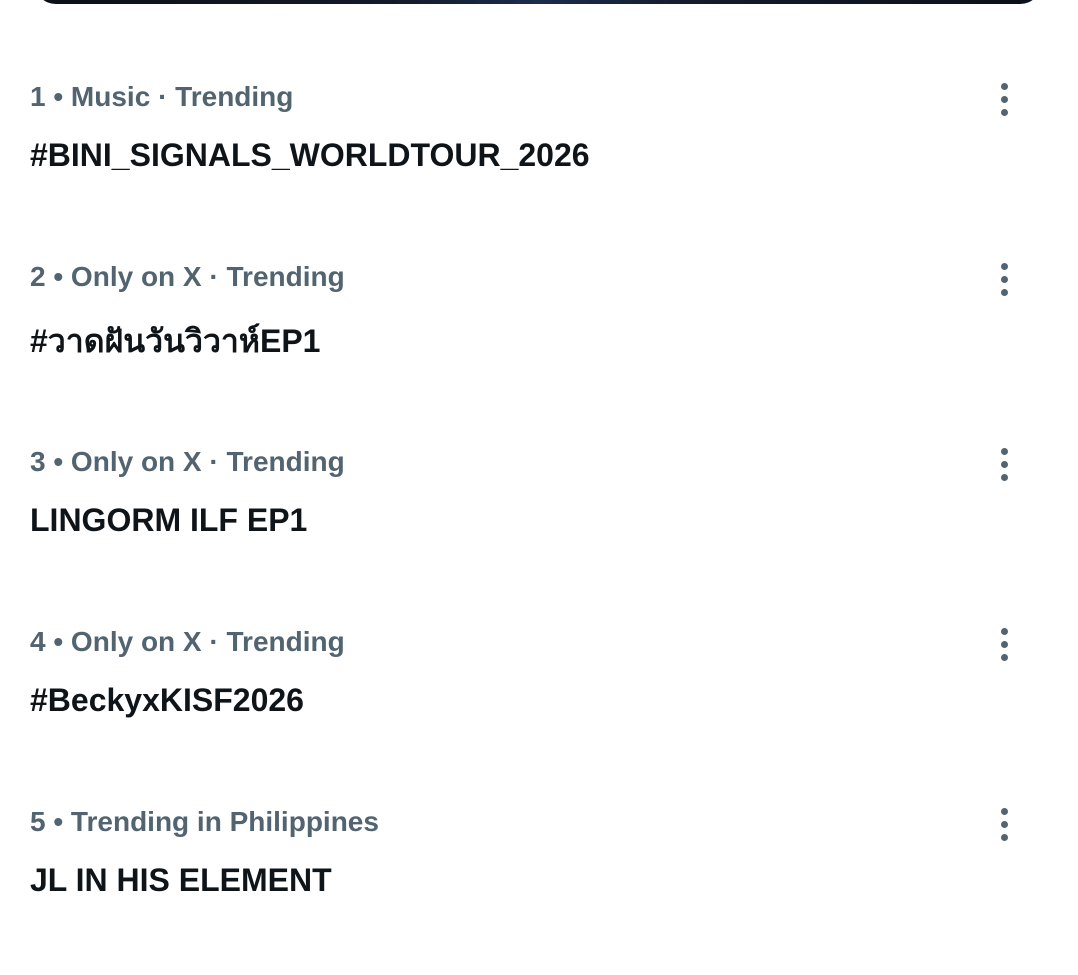  Describe the element at coordinates (162, 96) in the screenshot. I see `trend-meta: 1 • Music · Trending` at that location.